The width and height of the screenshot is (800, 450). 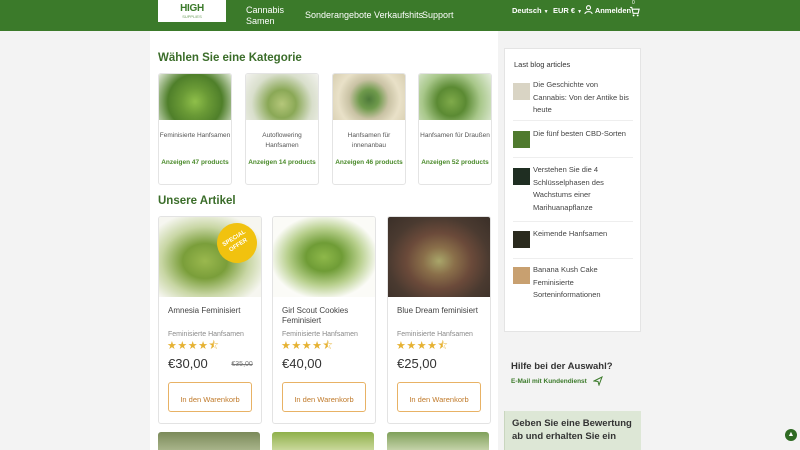 I want to click on category-name: Hanfsamen für innenanbau, so click(x=369, y=140).